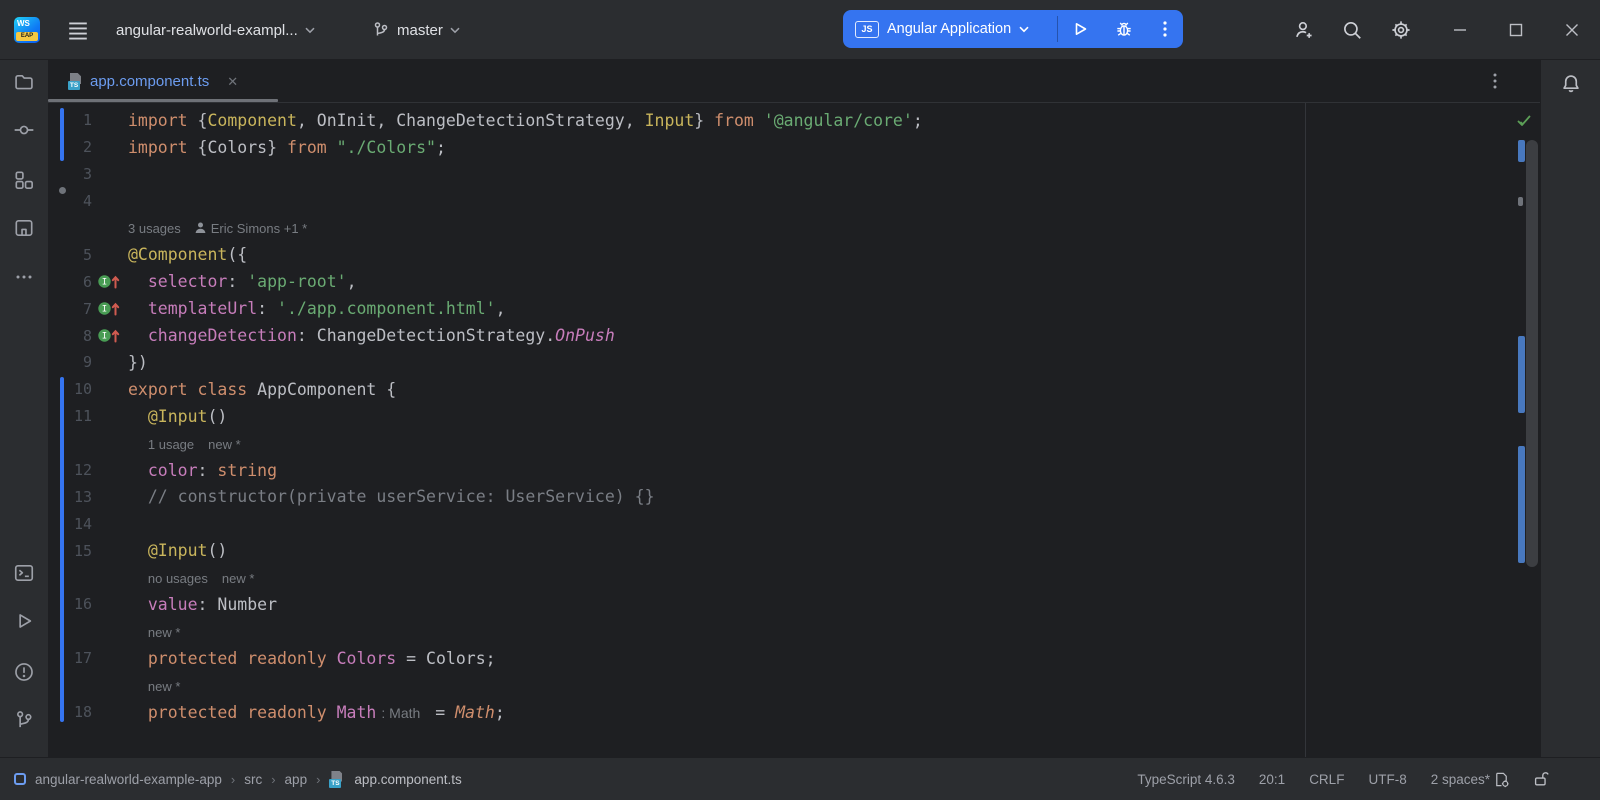 The width and height of the screenshot is (1600, 800). What do you see at coordinates (70, 201) in the screenshot?
I see `line-number: 4` at bounding box center [70, 201].